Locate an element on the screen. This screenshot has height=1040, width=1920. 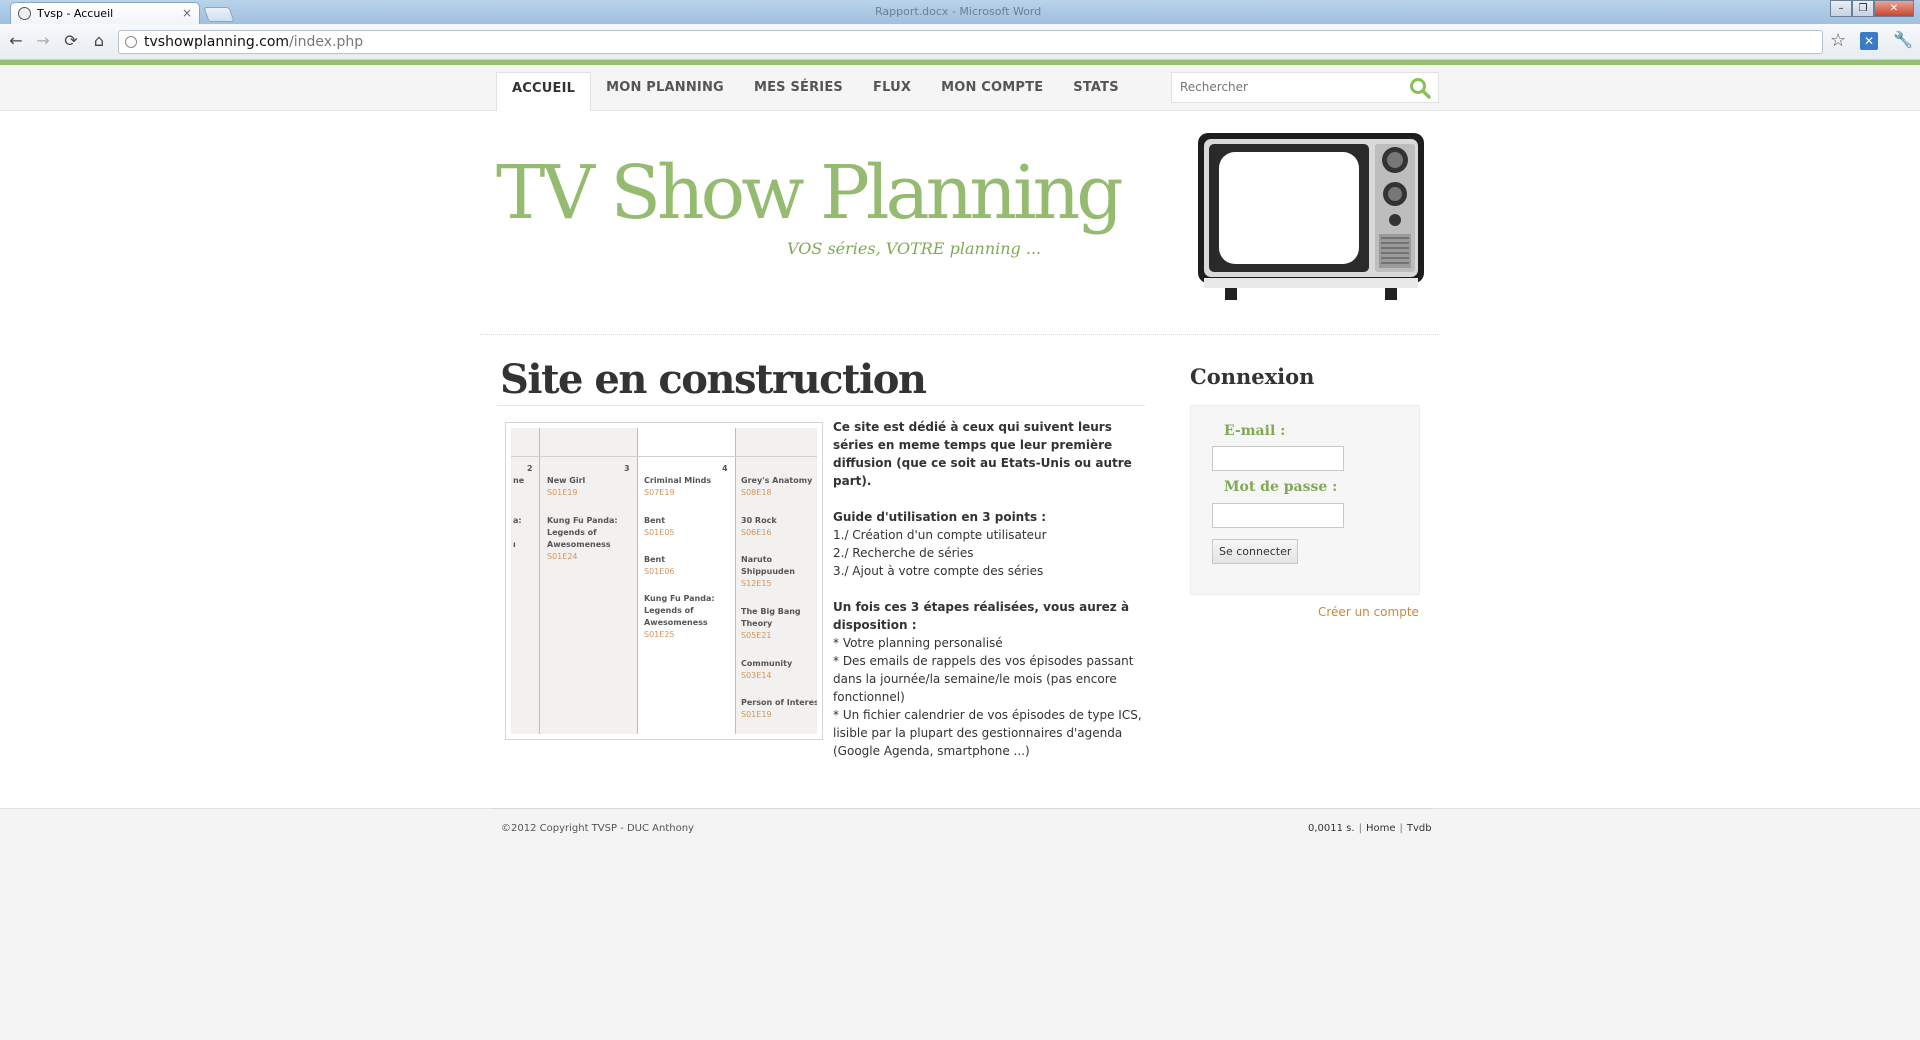
preview-show-name: Bent is located at coordinates (655, 520).